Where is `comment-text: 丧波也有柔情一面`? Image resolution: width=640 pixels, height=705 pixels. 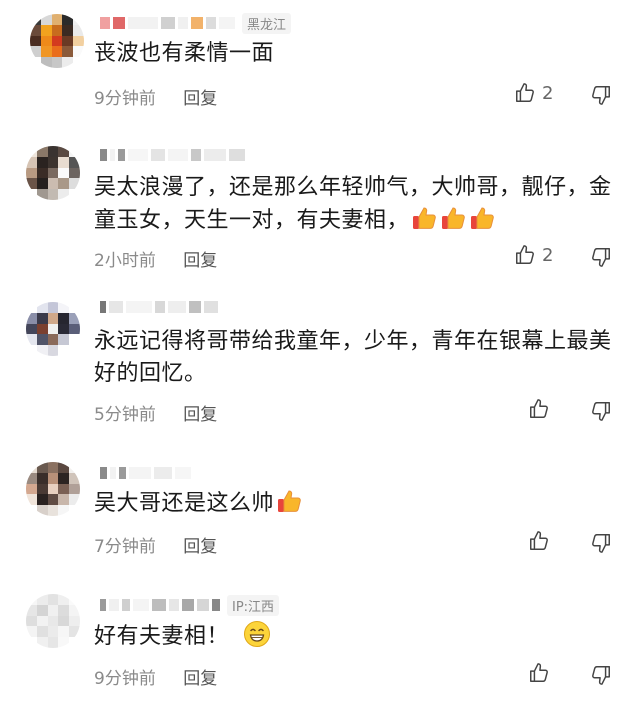
comment-text: 丧波也有柔情一面 is located at coordinates (184, 53).